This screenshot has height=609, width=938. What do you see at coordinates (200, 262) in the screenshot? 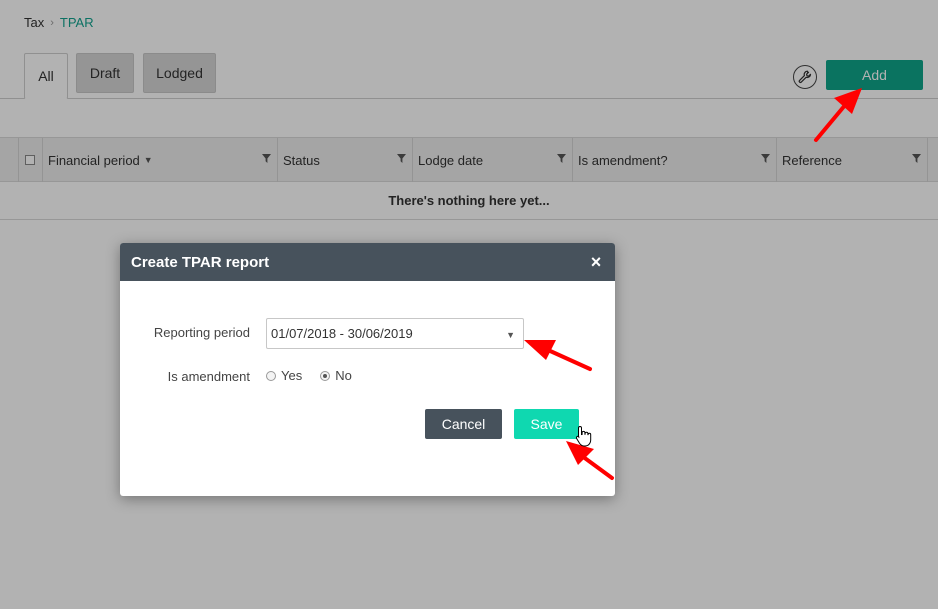
I see `dialog-title: Create TPAR report` at bounding box center [200, 262].